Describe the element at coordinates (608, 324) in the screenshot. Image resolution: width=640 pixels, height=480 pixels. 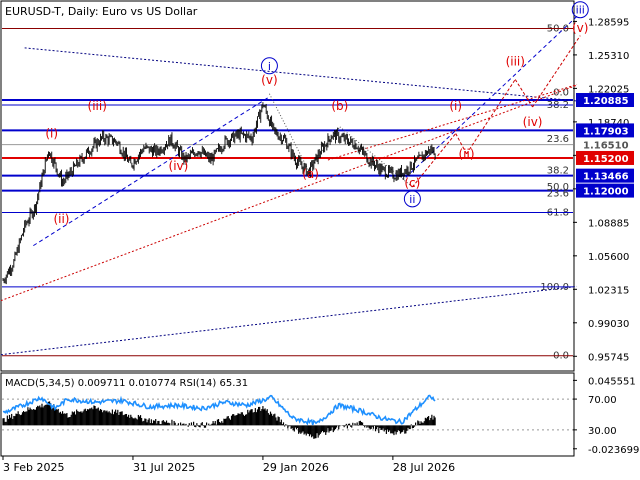
I see `y-tick-label: 0.99030` at that location.